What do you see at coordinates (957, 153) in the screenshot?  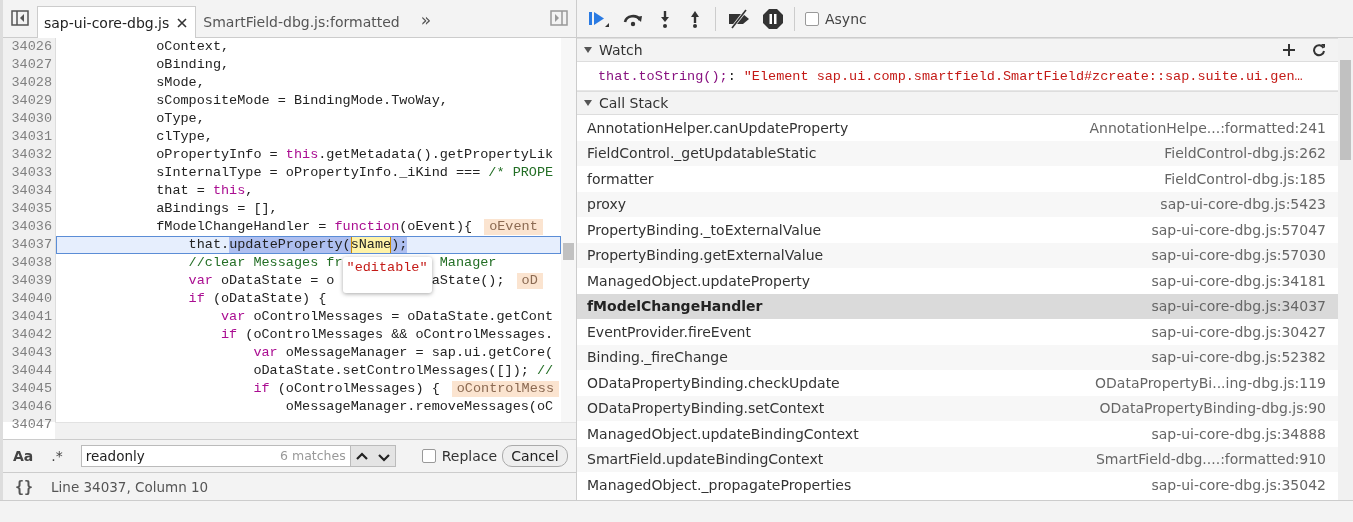 I see `call-frame: FieldControl._getUpdatableStatic FieldControl-dbg.js:262` at bounding box center [957, 153].